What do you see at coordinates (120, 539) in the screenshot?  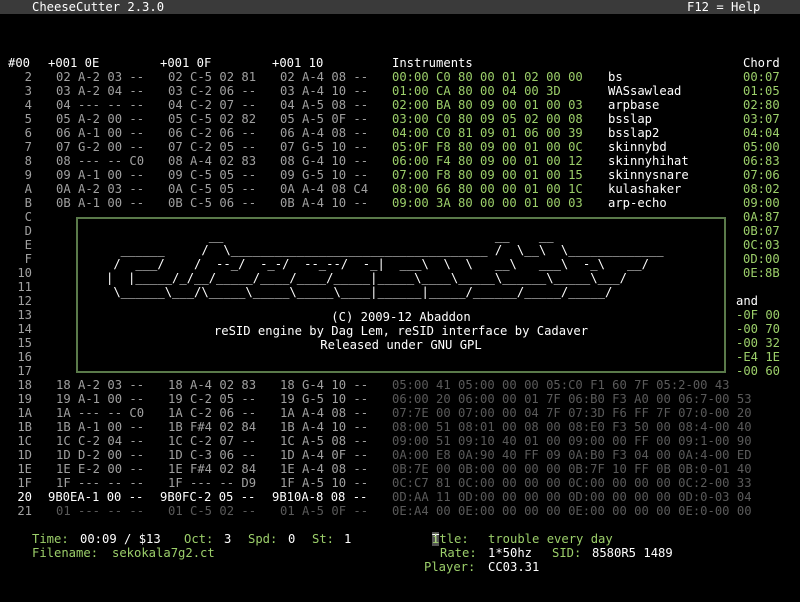 I see `time-value: 00:09 / $13` at bounding box center [120, 539].